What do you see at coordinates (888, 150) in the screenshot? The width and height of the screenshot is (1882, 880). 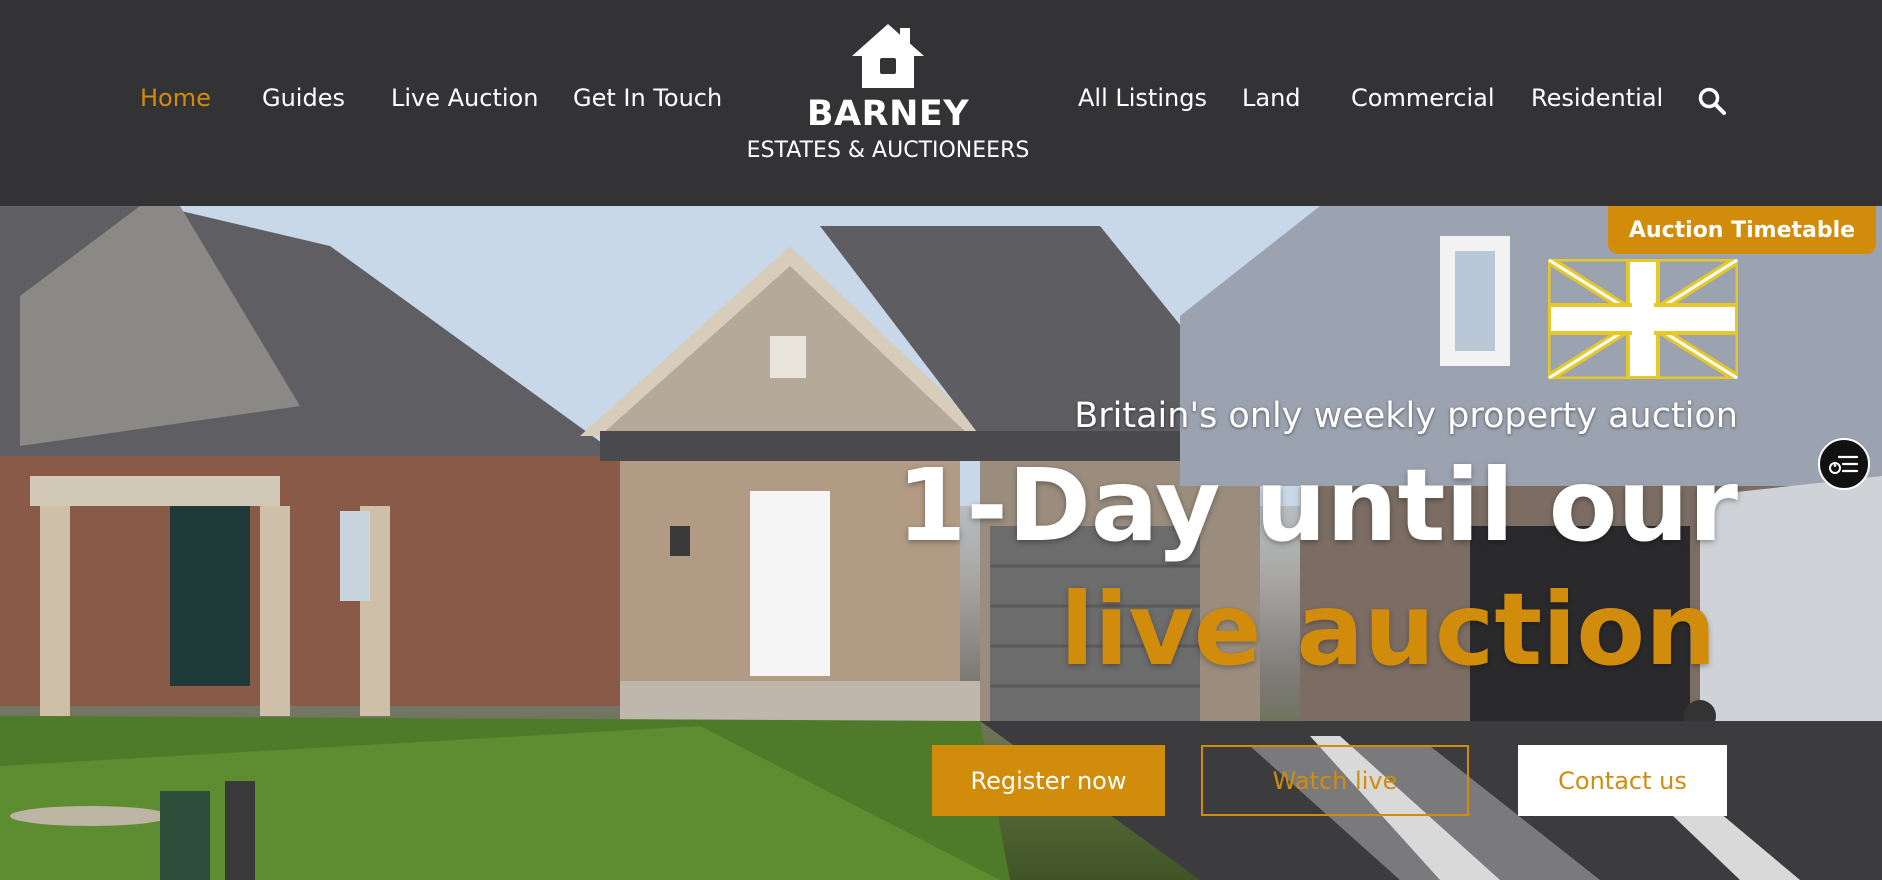 I see `brand-tagline: ESTATES & AUCTIONEERS` at bounding box center [888, 150].